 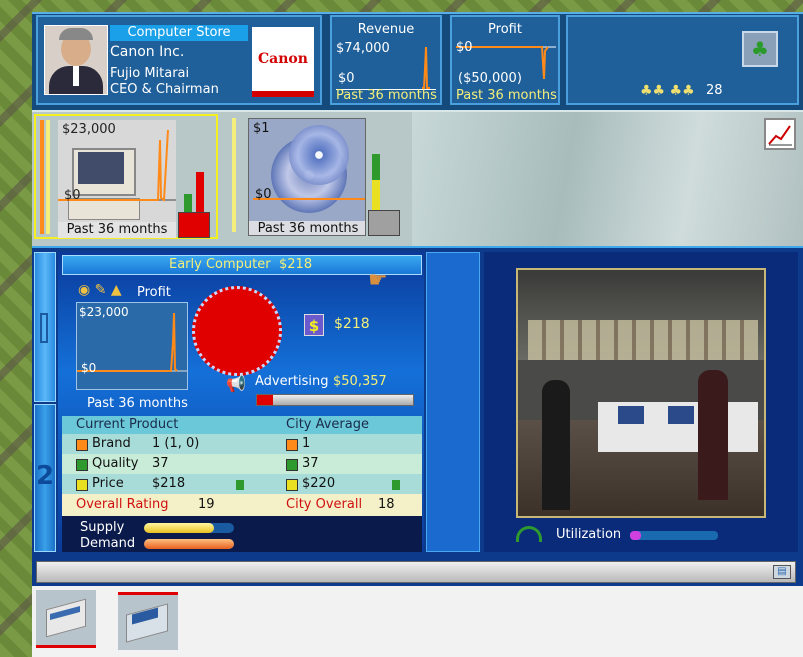 I want to click on unit-1-bar-green, so click(x=188, y=203).